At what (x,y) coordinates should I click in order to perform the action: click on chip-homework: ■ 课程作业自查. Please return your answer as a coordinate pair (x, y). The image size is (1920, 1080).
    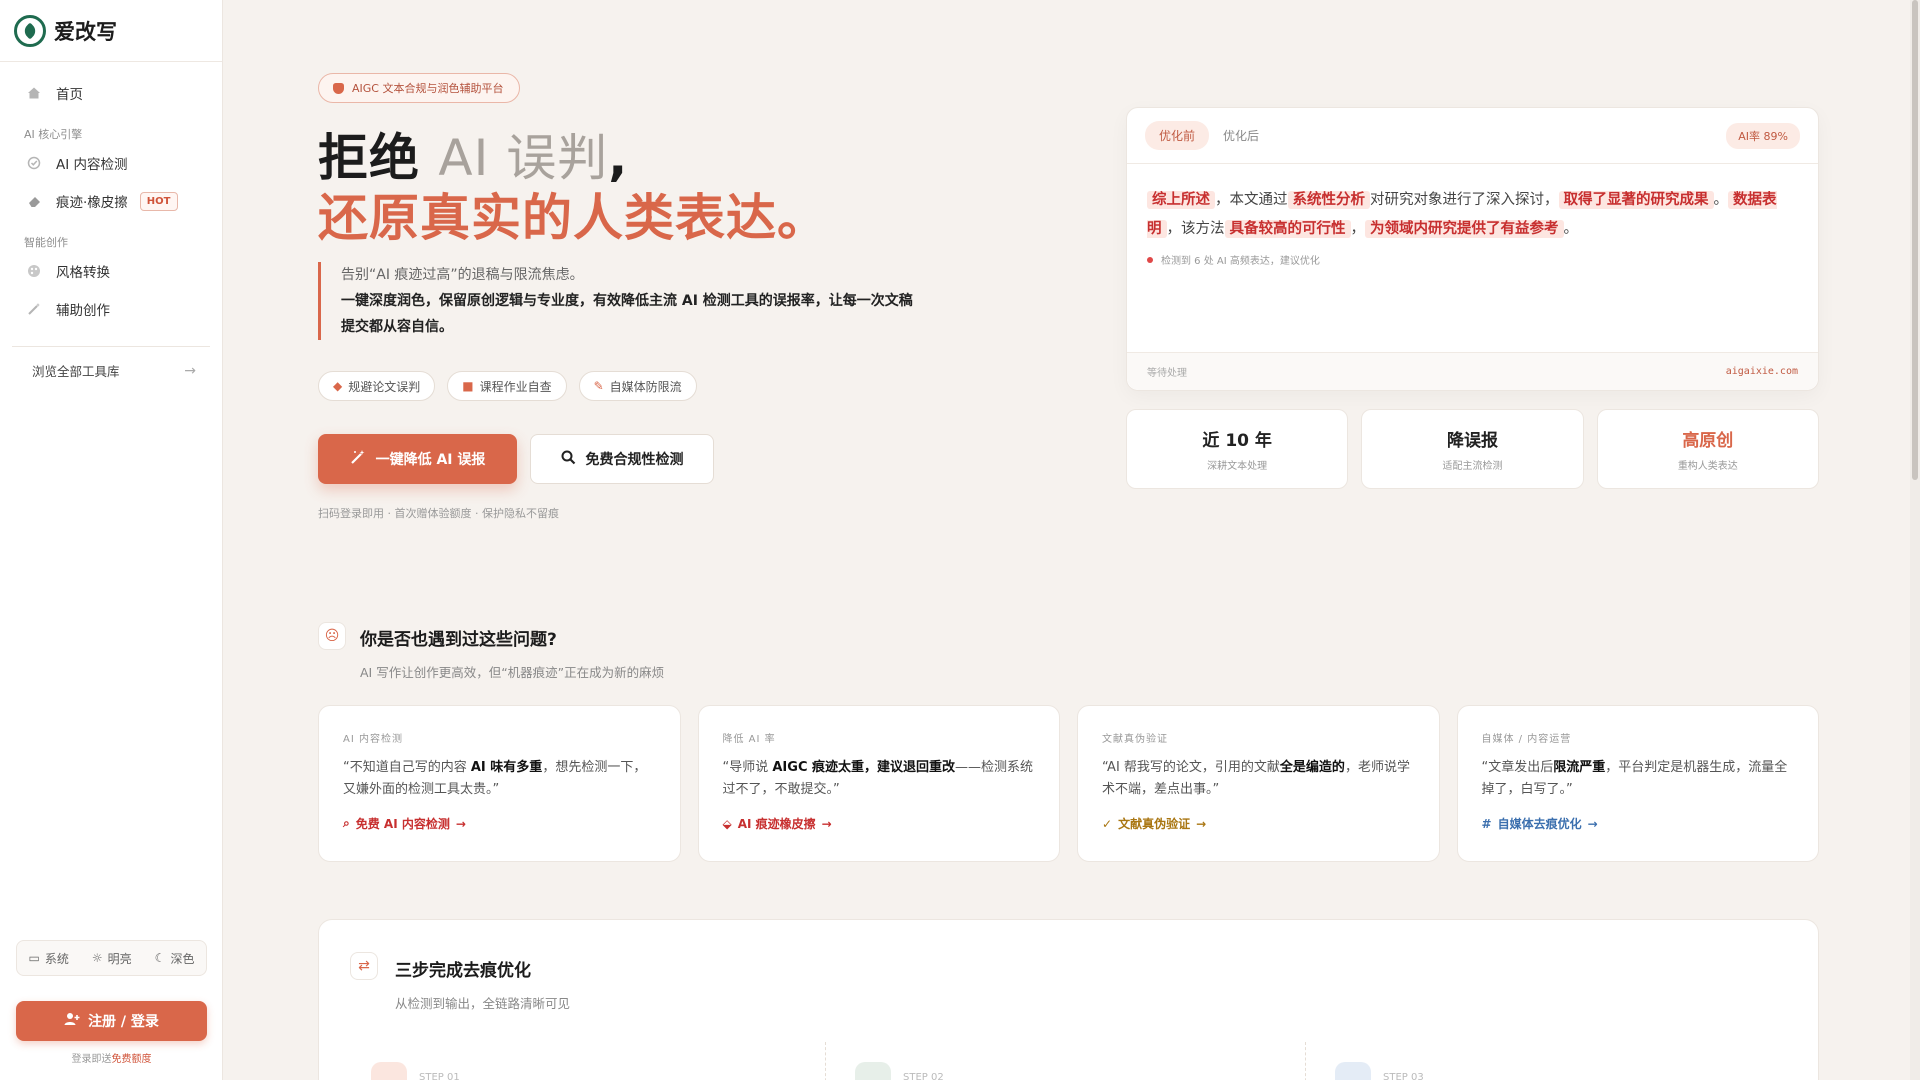
    Looking at the image, I should click on (507, 386).